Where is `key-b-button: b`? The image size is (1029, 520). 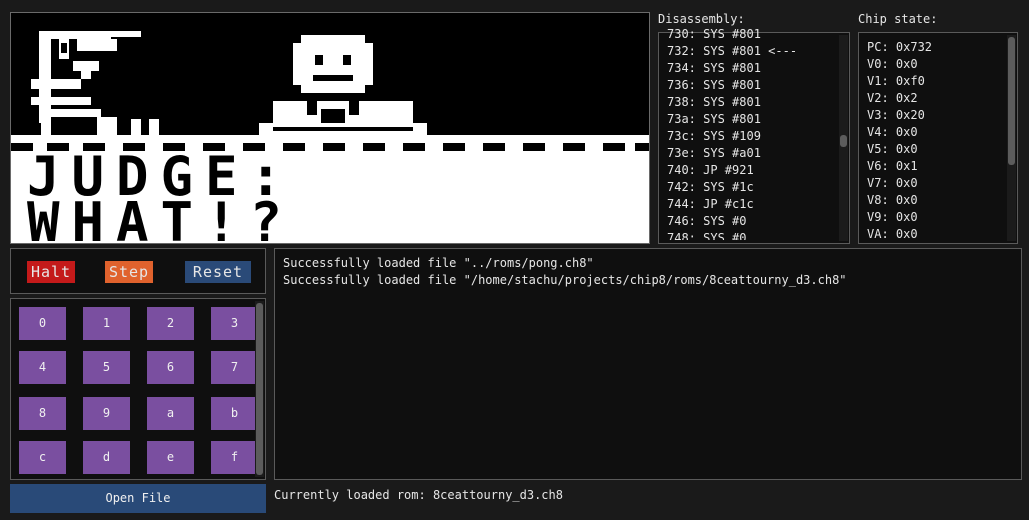
key-b-button: b is located at coordinates (234, 413).